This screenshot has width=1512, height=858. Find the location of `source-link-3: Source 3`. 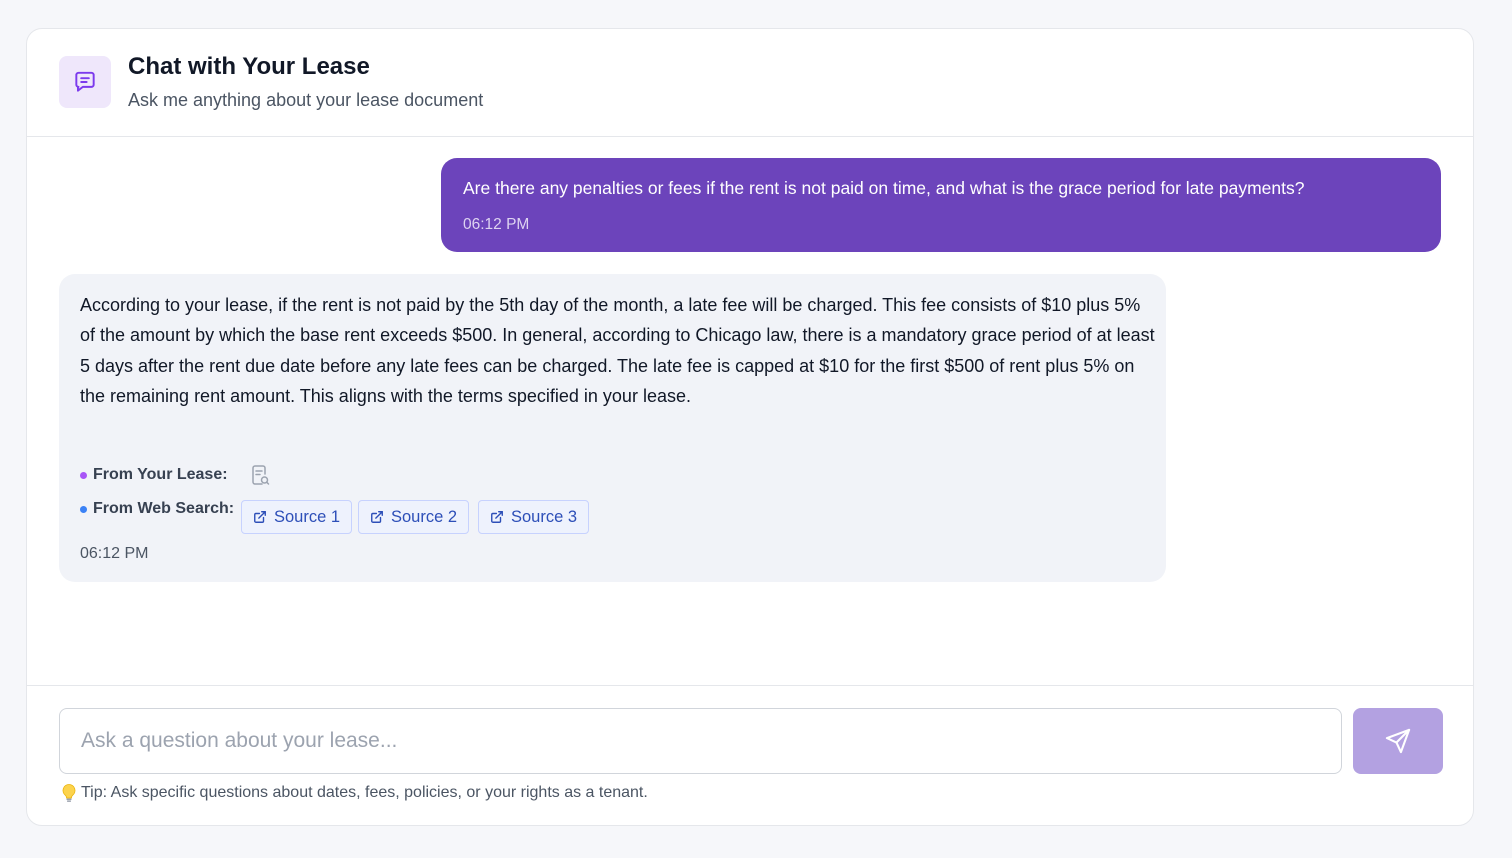

source-link-3: Source 3 is located at coordinates (534, 517).